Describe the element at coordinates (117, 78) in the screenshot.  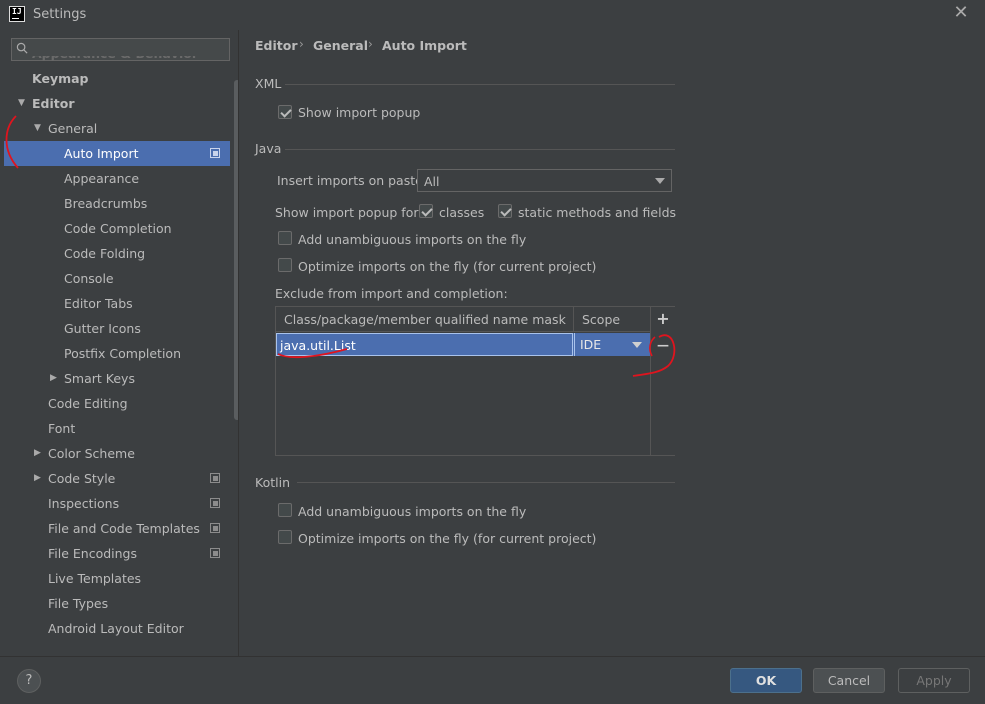
I see `sidebar-item: Keymap` at that location.